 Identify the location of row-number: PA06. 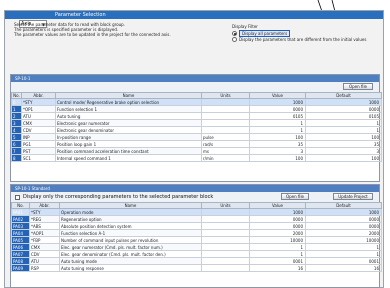
(20, 247).